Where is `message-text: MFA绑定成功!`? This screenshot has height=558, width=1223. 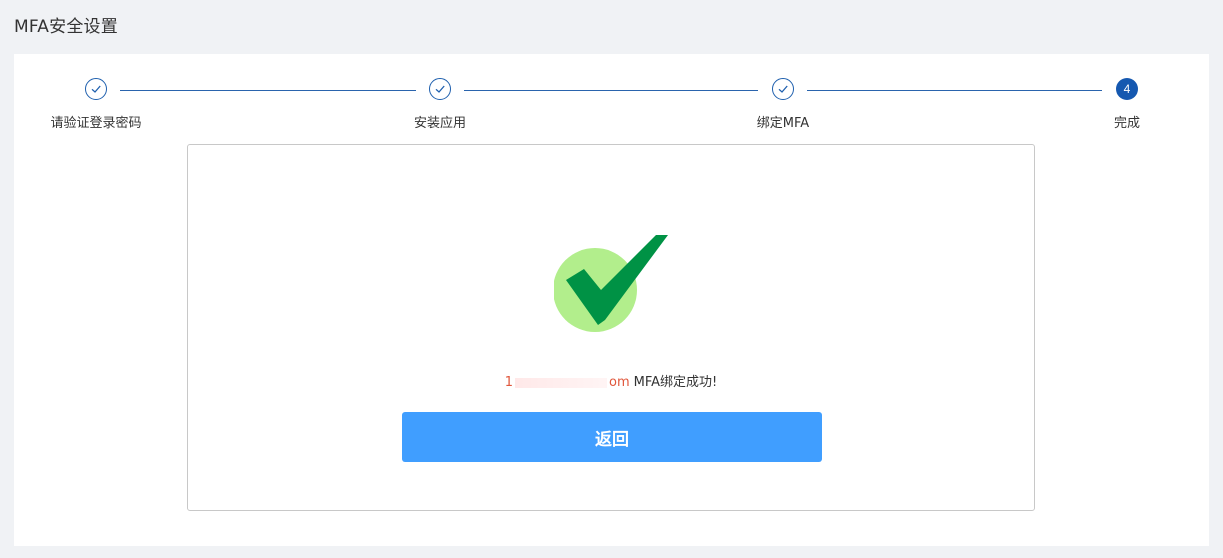
message-text: MFA绑定成功! is located at coordinates (675, 382).